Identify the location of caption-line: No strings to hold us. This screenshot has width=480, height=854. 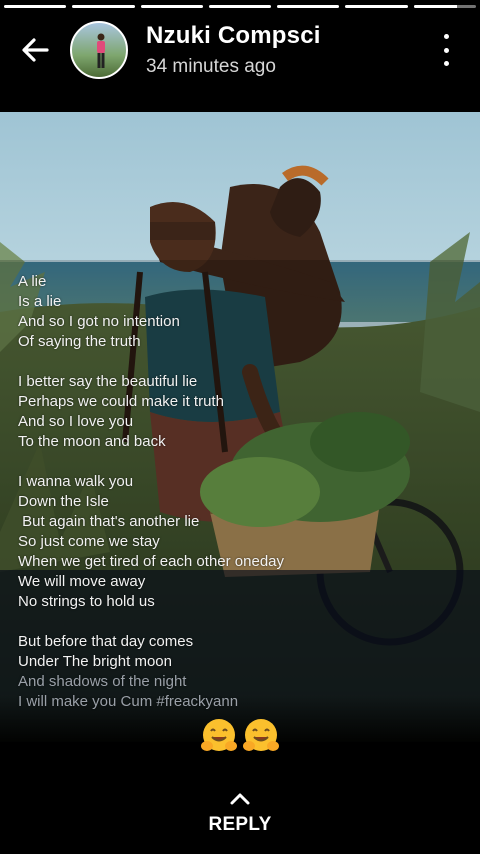
(86, 601).